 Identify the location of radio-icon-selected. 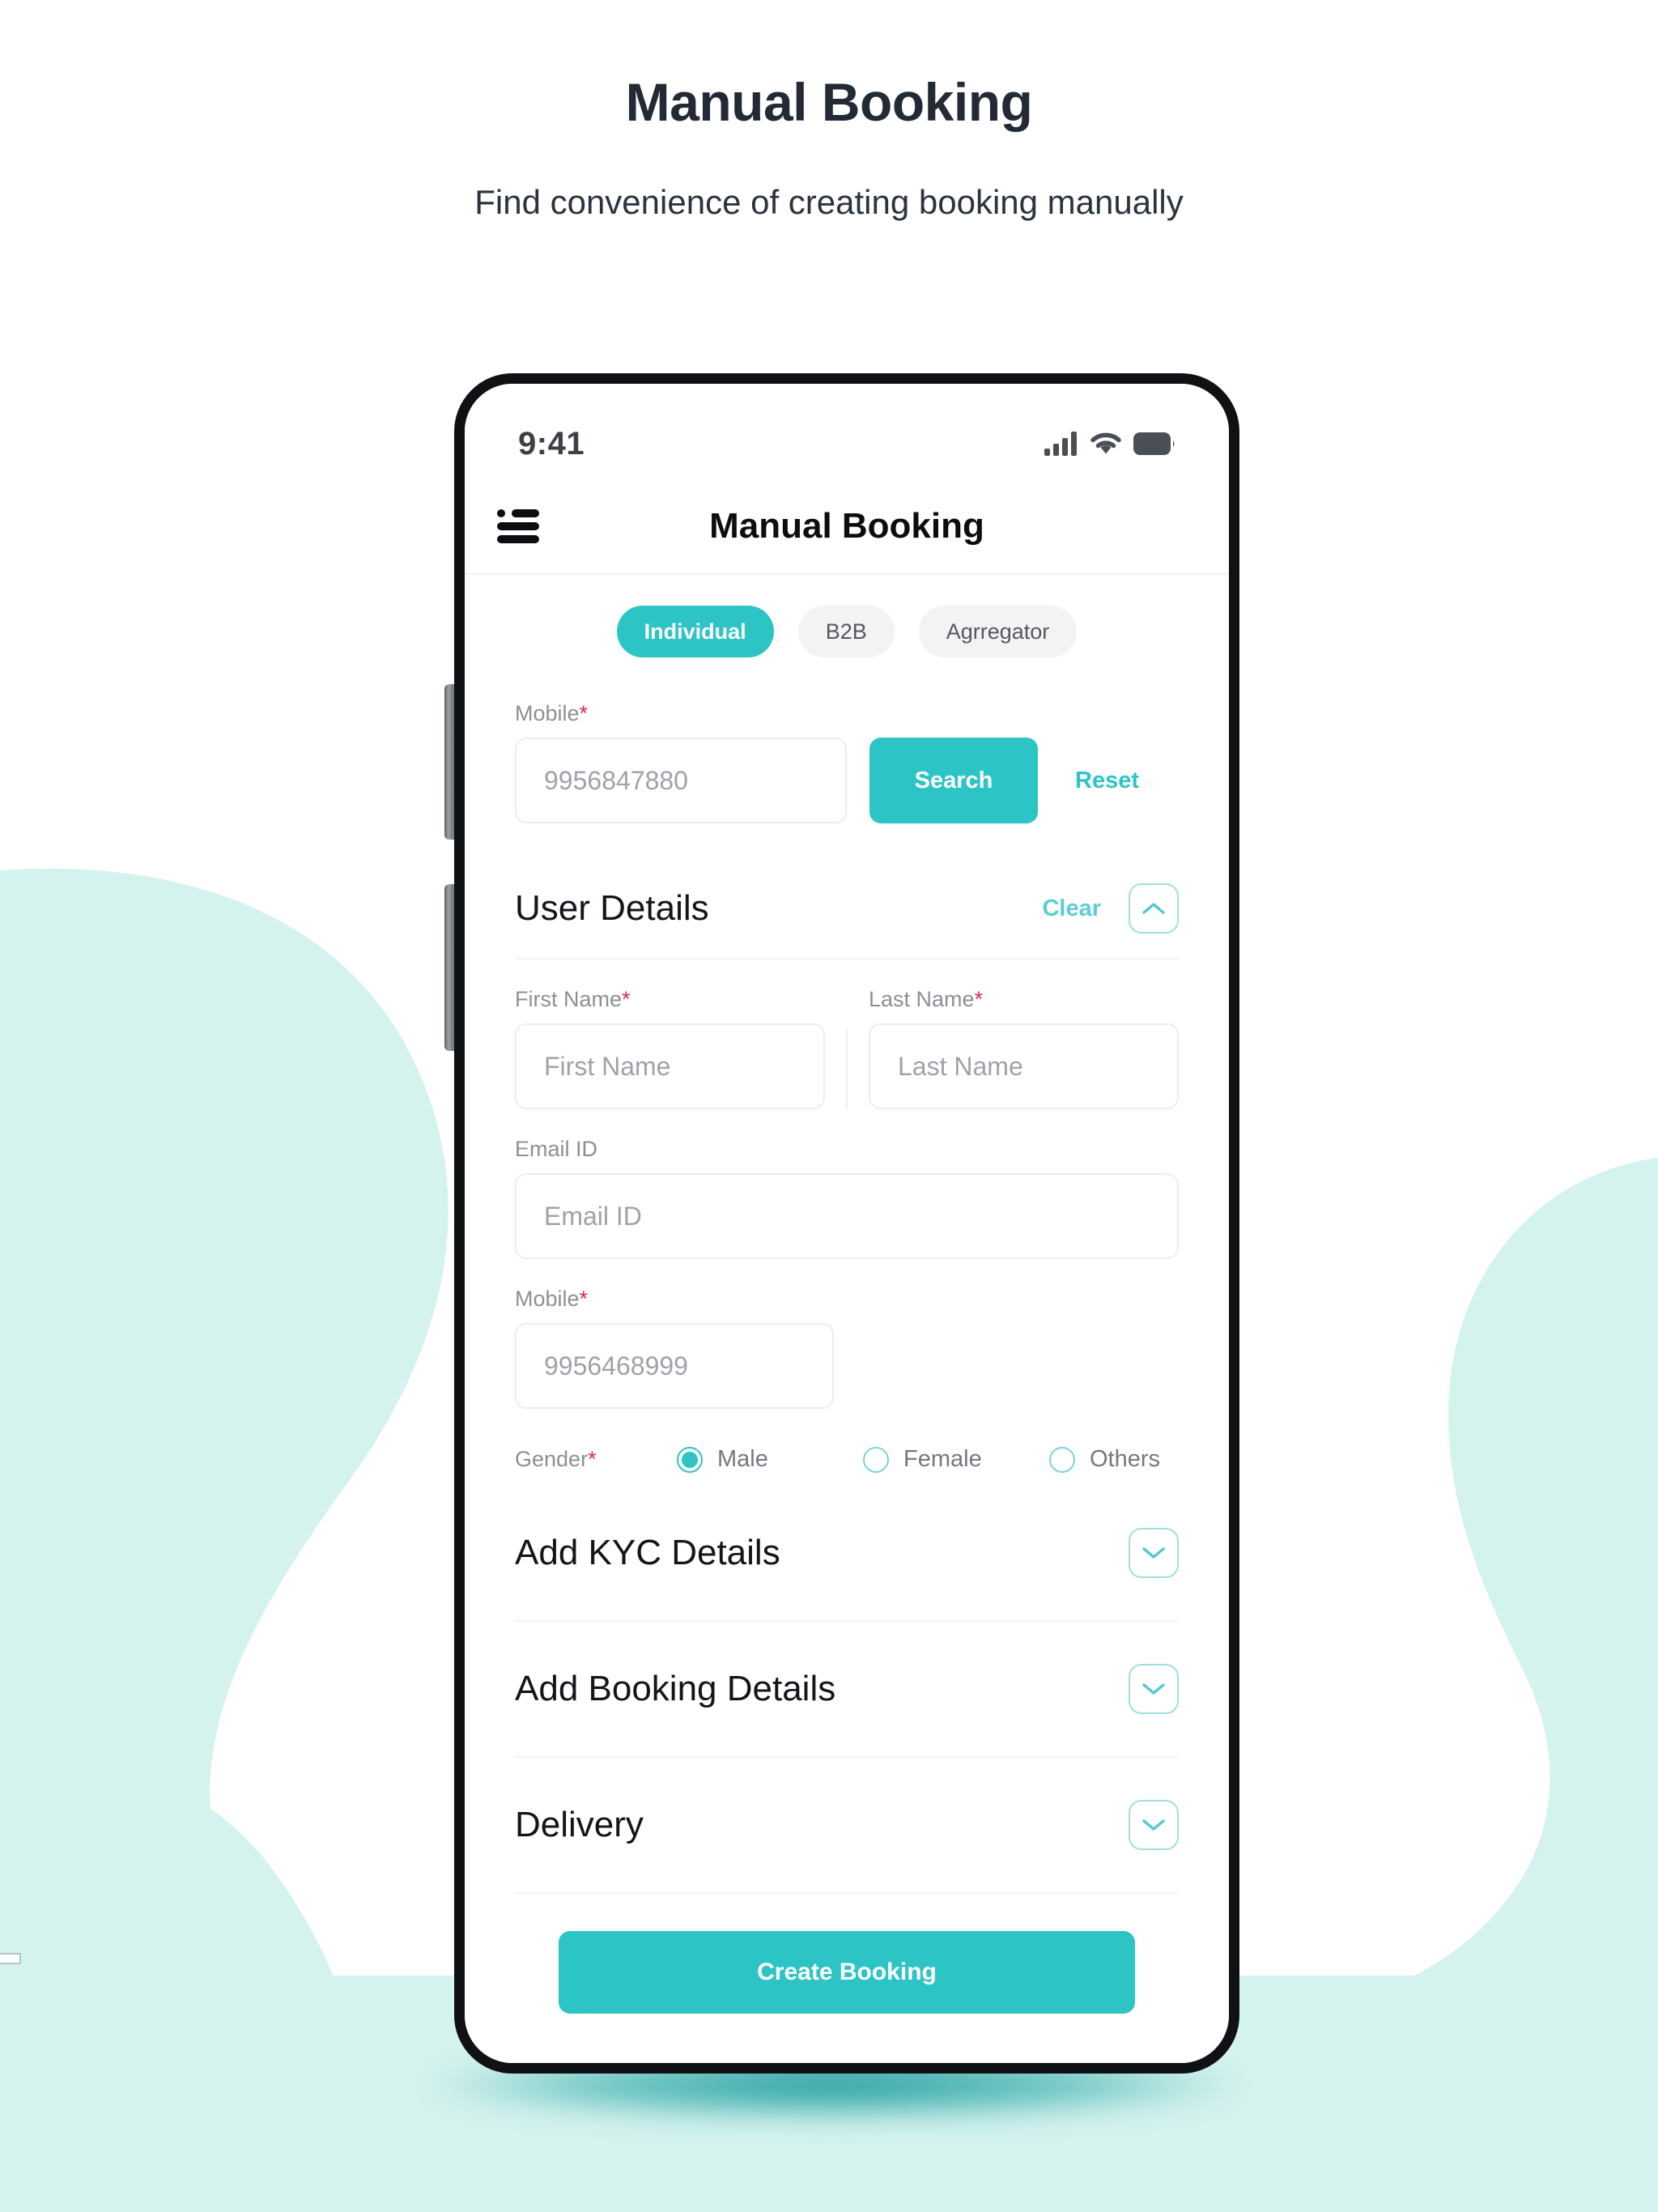
(690, 1460).